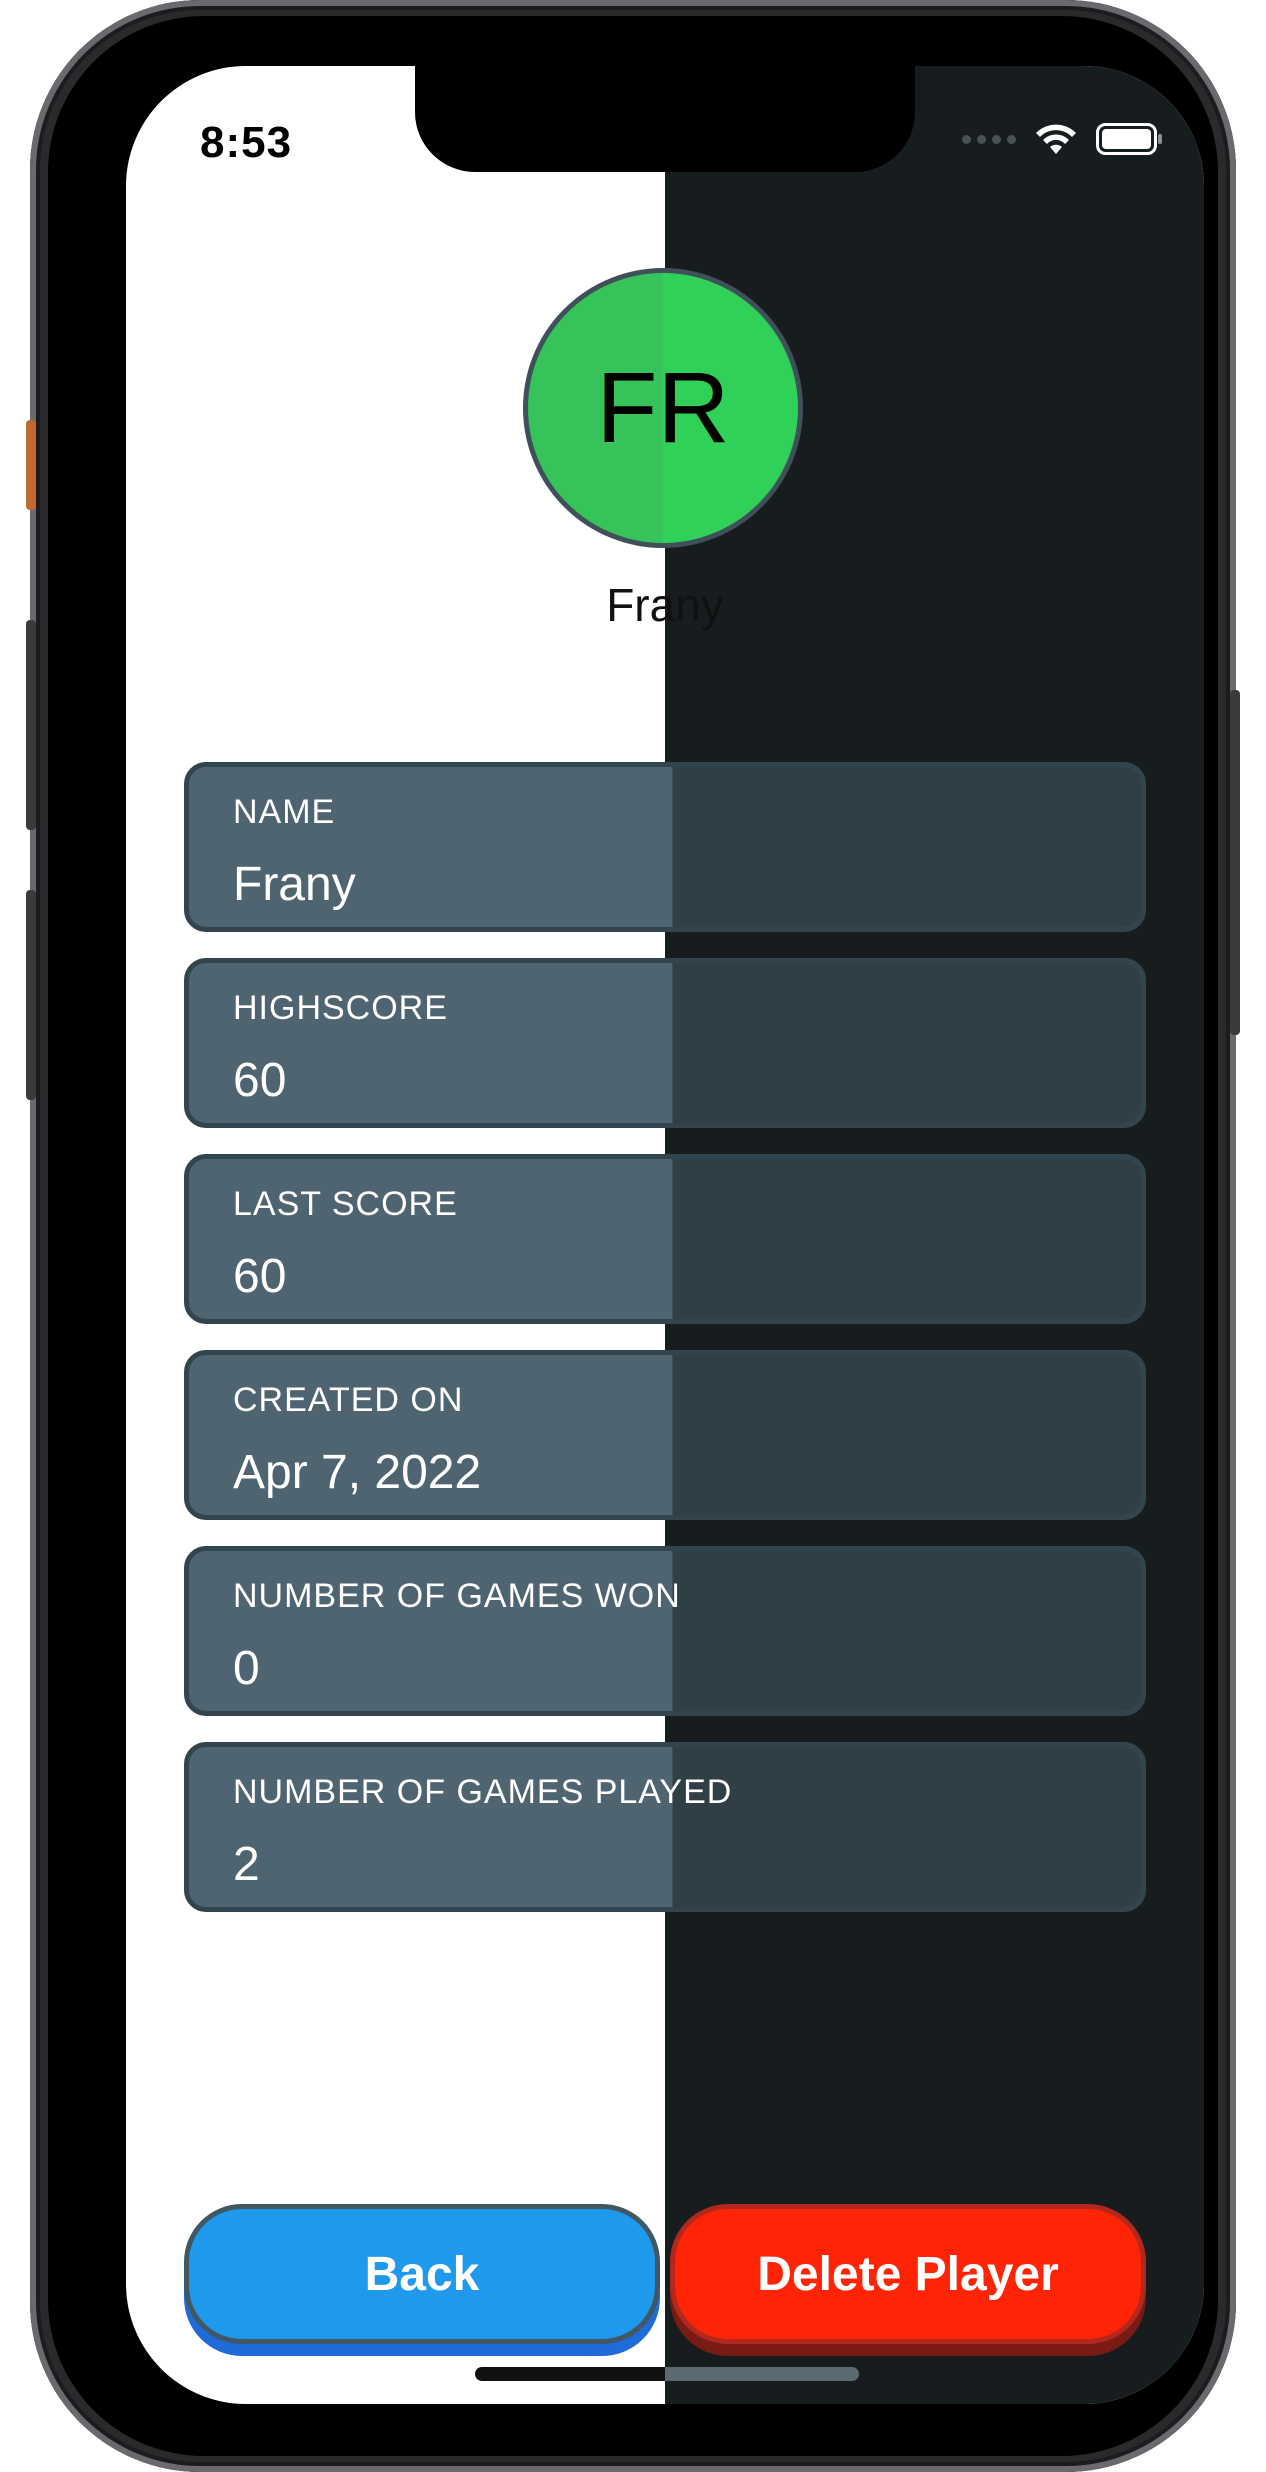 Image resolution: width=1266 pixels, height=2472 pixels. What do you see at coordinates (665, 847) in the screenshot?
I see `name-field: NAME Frany` at bounding box center [665, 847].